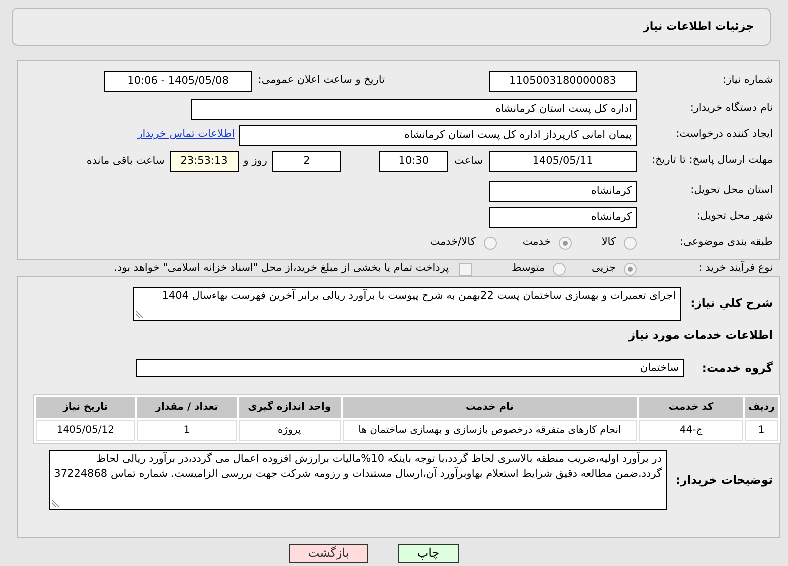 The width and height of the screenshot is (788, 566). I want to click on table-cell: انجام کارهای متفرقه درخصوص بازسازی و بهسازی ساختمان ها, so click(490, 431).